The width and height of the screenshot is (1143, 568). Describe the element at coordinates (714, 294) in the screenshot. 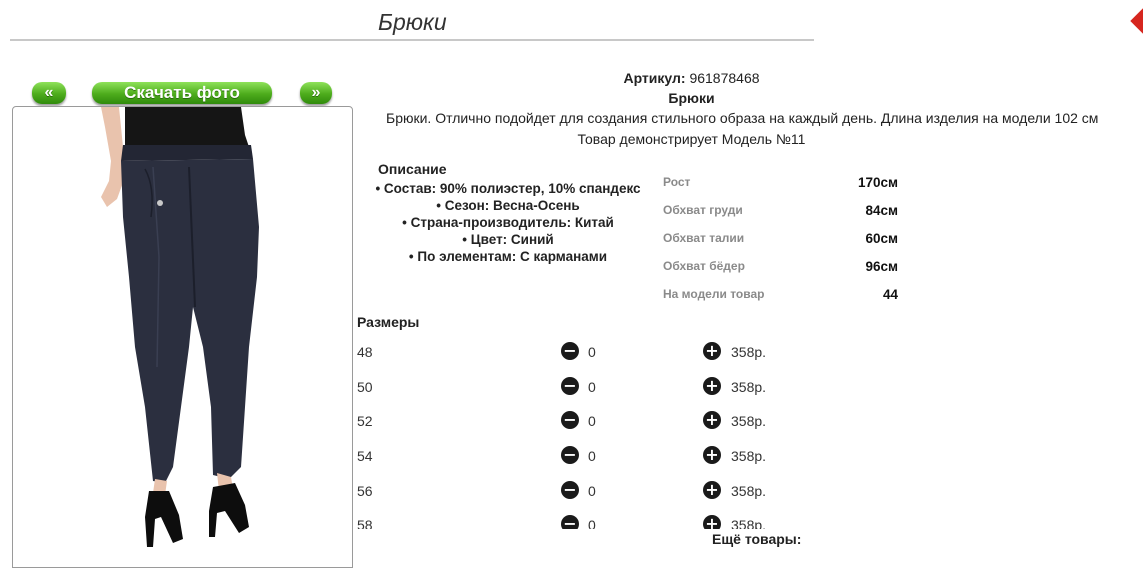

I see `measurement-label: На модели товар` at that location.